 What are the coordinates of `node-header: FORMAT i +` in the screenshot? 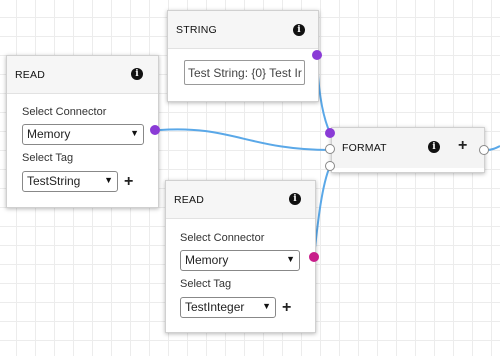 It's located at (408, 148).